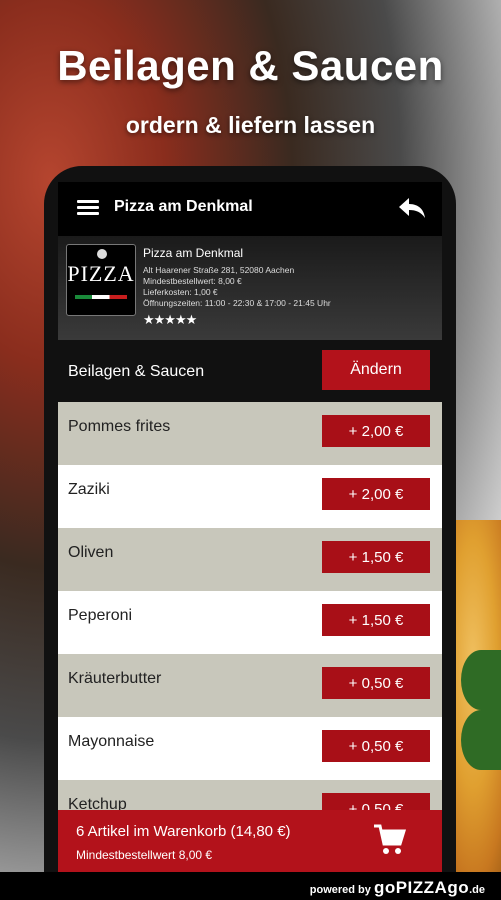  What do you see at coordinates (180, 292) in the screenshot?
I see `restaurant-delivery-cost: Lieferkosten: 1,00 €` at bounding box center [180, 292].